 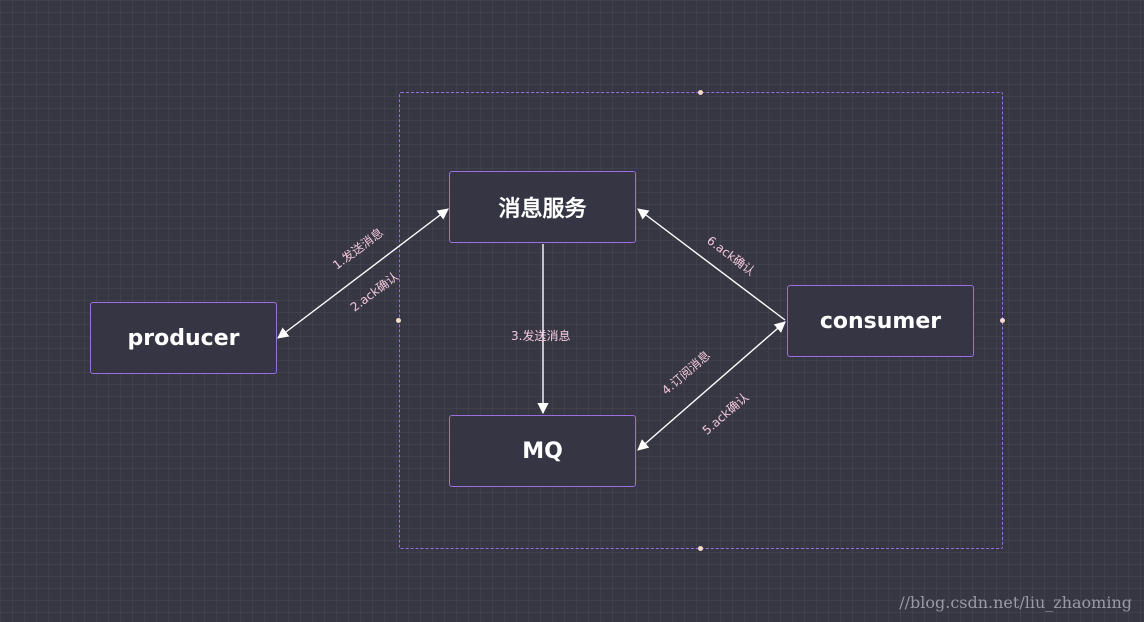 I want to click on edge-producer-service, so click(x=363, y=273).